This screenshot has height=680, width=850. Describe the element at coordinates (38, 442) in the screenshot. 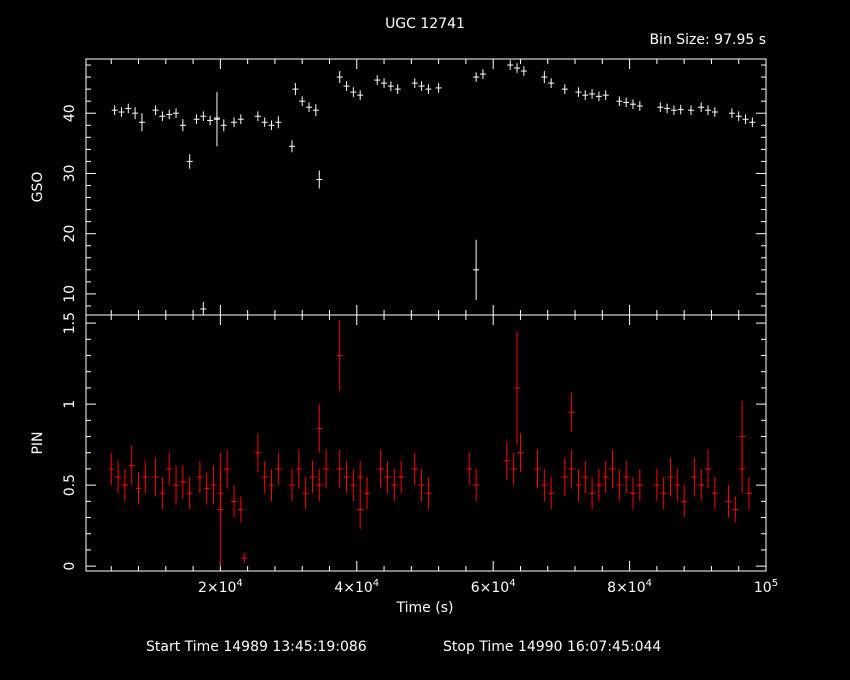

I see `pin-y-axis-label: PIN` at that location.